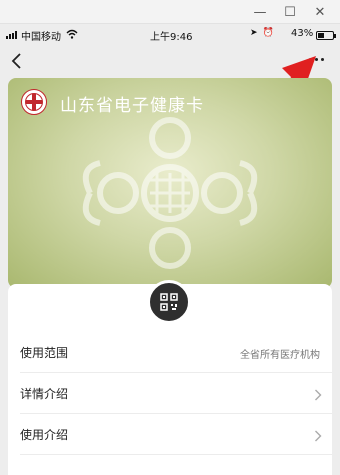 This screenshot has height=475, width=340. Describe the element at coordinates (176, 454) in the screenshot. I see `divider` at that location.